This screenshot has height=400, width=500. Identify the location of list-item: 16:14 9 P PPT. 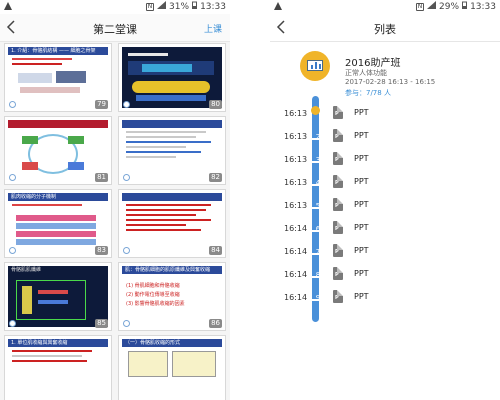
(384, 298).